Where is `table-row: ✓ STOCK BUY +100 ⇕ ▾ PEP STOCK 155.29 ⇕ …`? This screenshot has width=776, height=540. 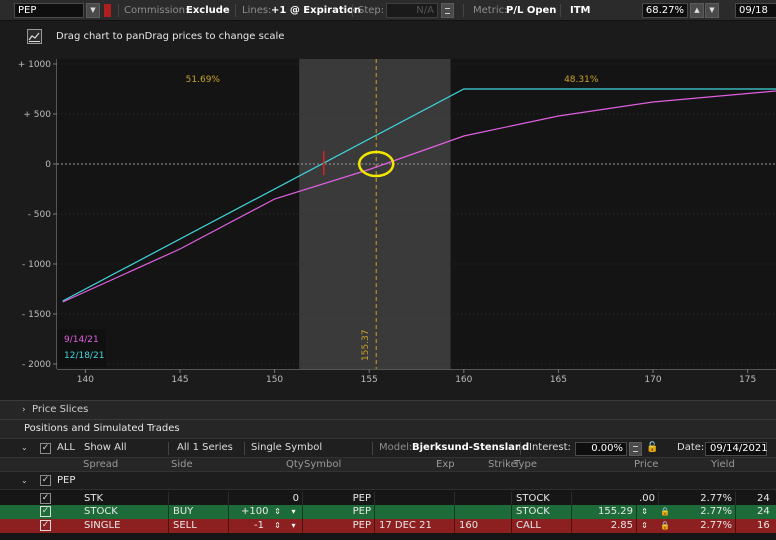
table-row: ✓ STOCK BUY +100 ⇕ ▾ PEP STOCK 155.29 ⇕ … is located at coordinates (388, 512).